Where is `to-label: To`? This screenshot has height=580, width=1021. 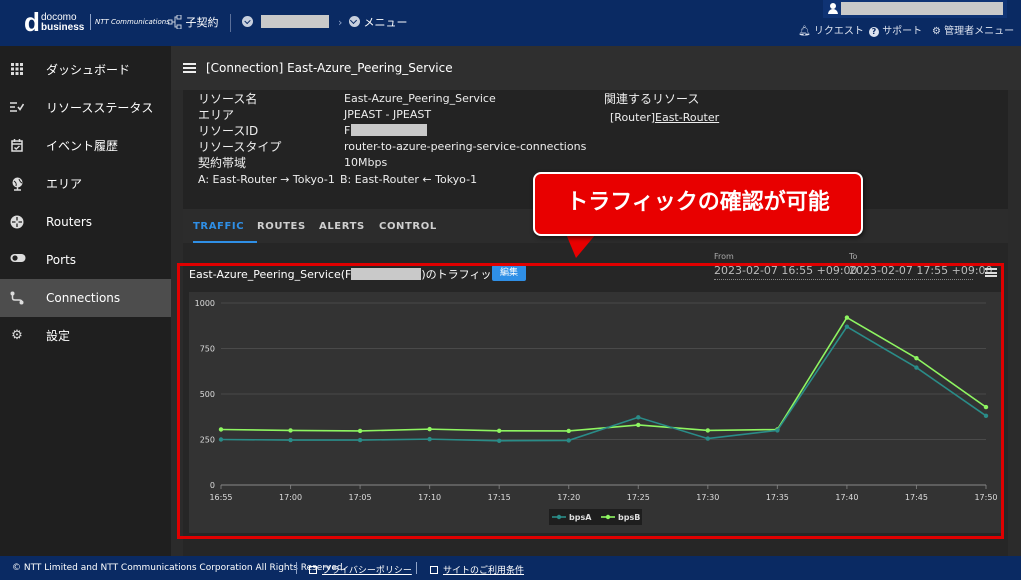
to-label: To is located at coordinates (853, 256).